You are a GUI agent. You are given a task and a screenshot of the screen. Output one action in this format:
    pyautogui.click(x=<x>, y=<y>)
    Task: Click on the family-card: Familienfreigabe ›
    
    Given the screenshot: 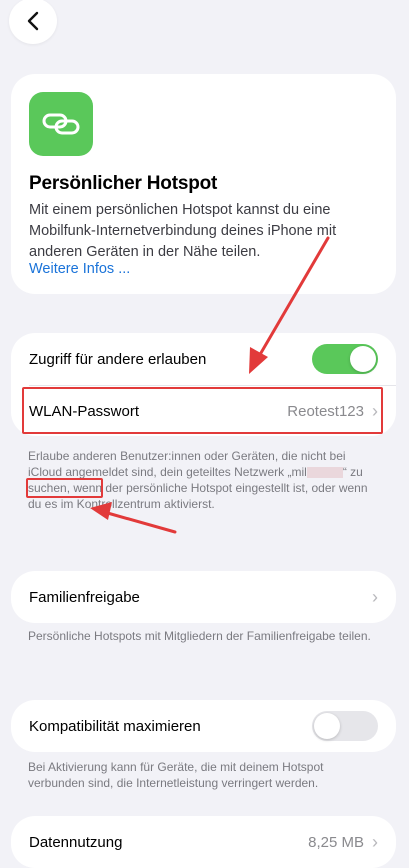 What is the action you would take?
    pyautogui.click(x=203, y=597)
    